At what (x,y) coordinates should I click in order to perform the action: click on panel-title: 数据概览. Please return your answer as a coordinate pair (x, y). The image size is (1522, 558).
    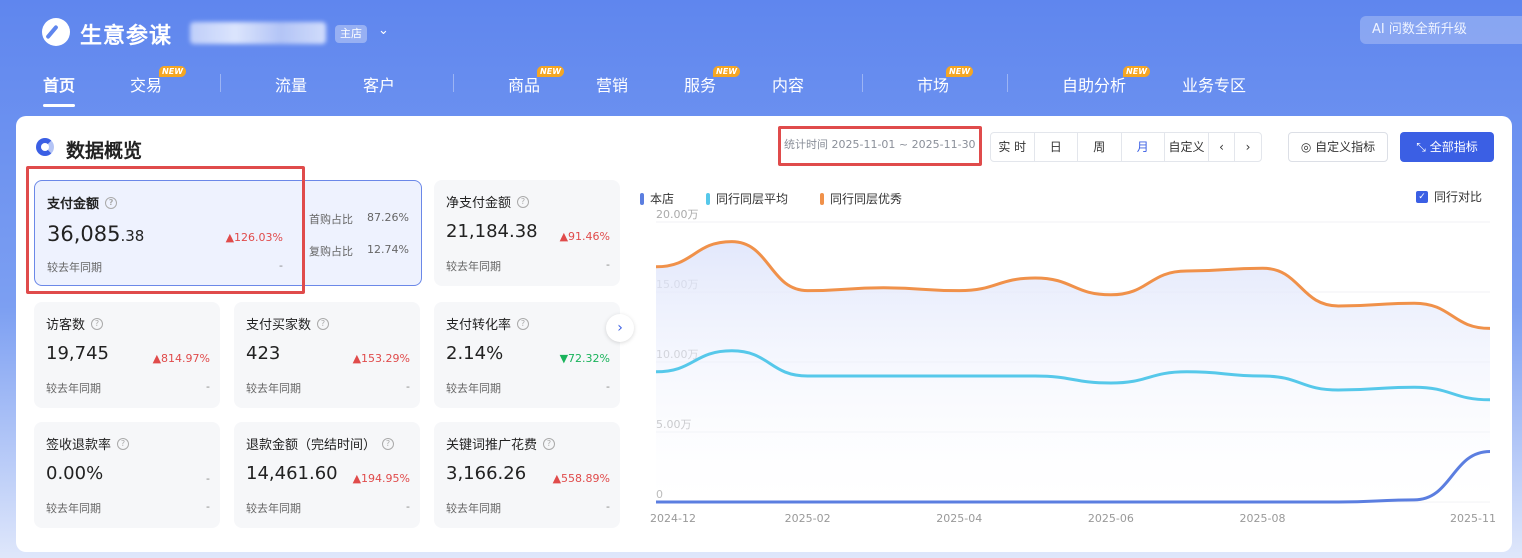
    Looking at the image, I should click on (104, 151).